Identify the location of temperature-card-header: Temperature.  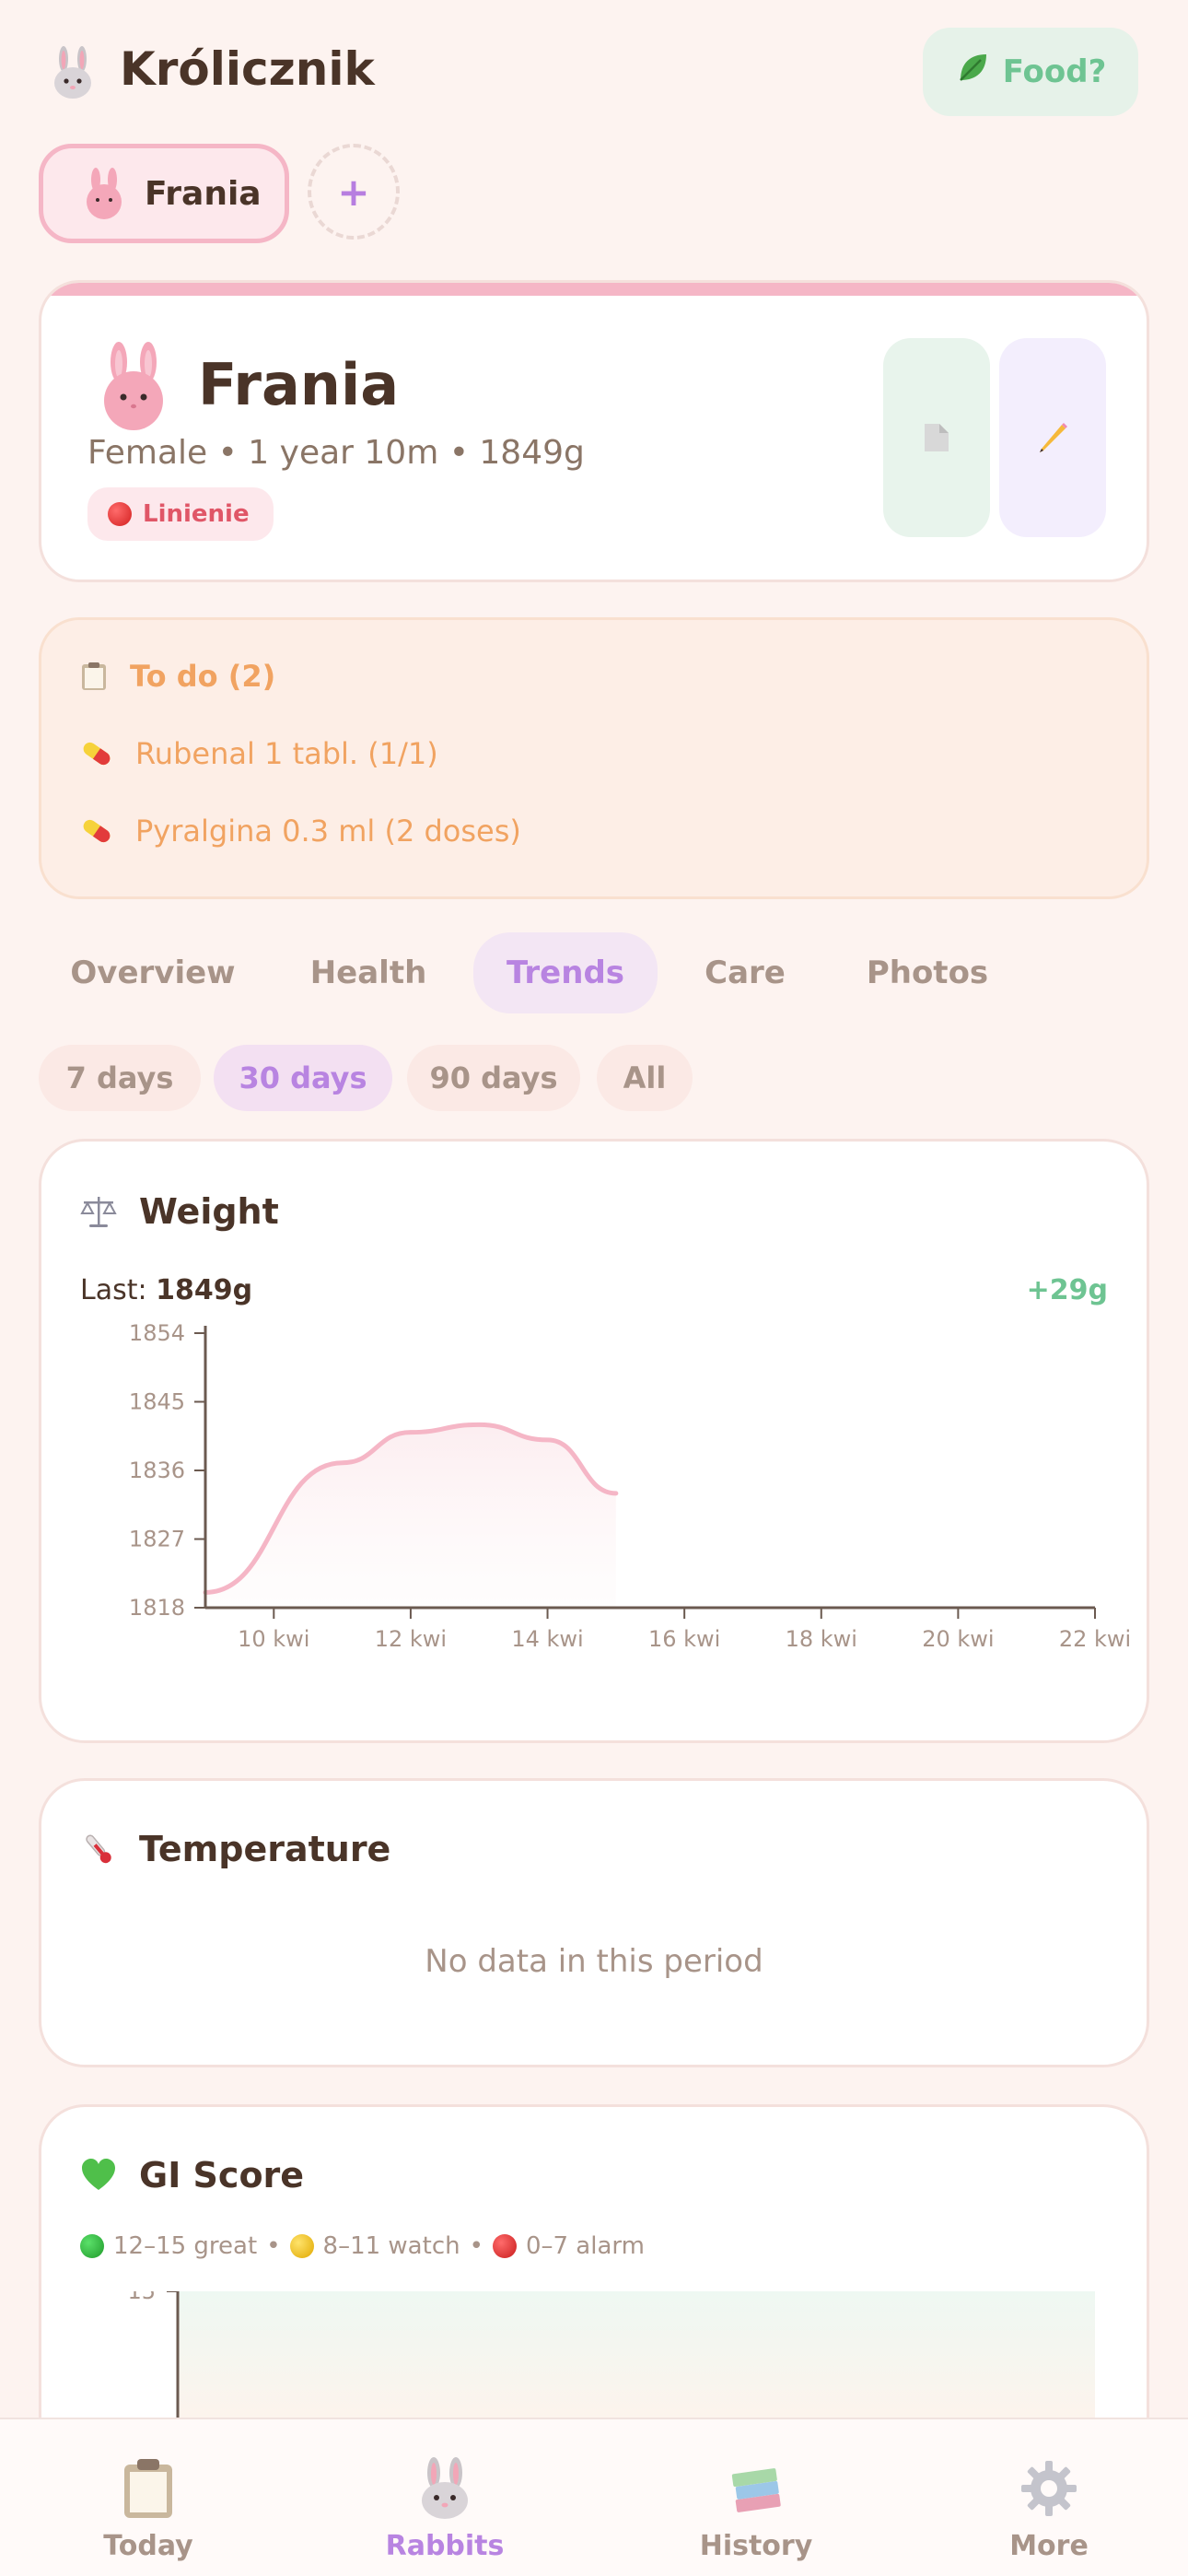
(235, 1849).